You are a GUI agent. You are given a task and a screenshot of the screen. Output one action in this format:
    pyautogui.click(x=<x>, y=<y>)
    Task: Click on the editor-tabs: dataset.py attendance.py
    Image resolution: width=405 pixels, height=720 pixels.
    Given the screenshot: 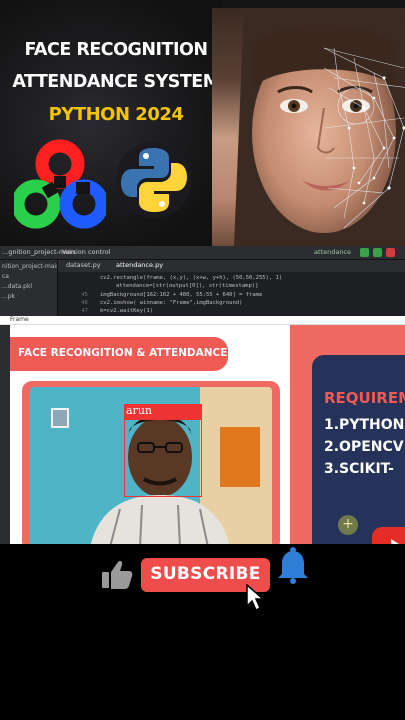 What is the action you would take?
    pyautogui.click(x=231, y=266)
    